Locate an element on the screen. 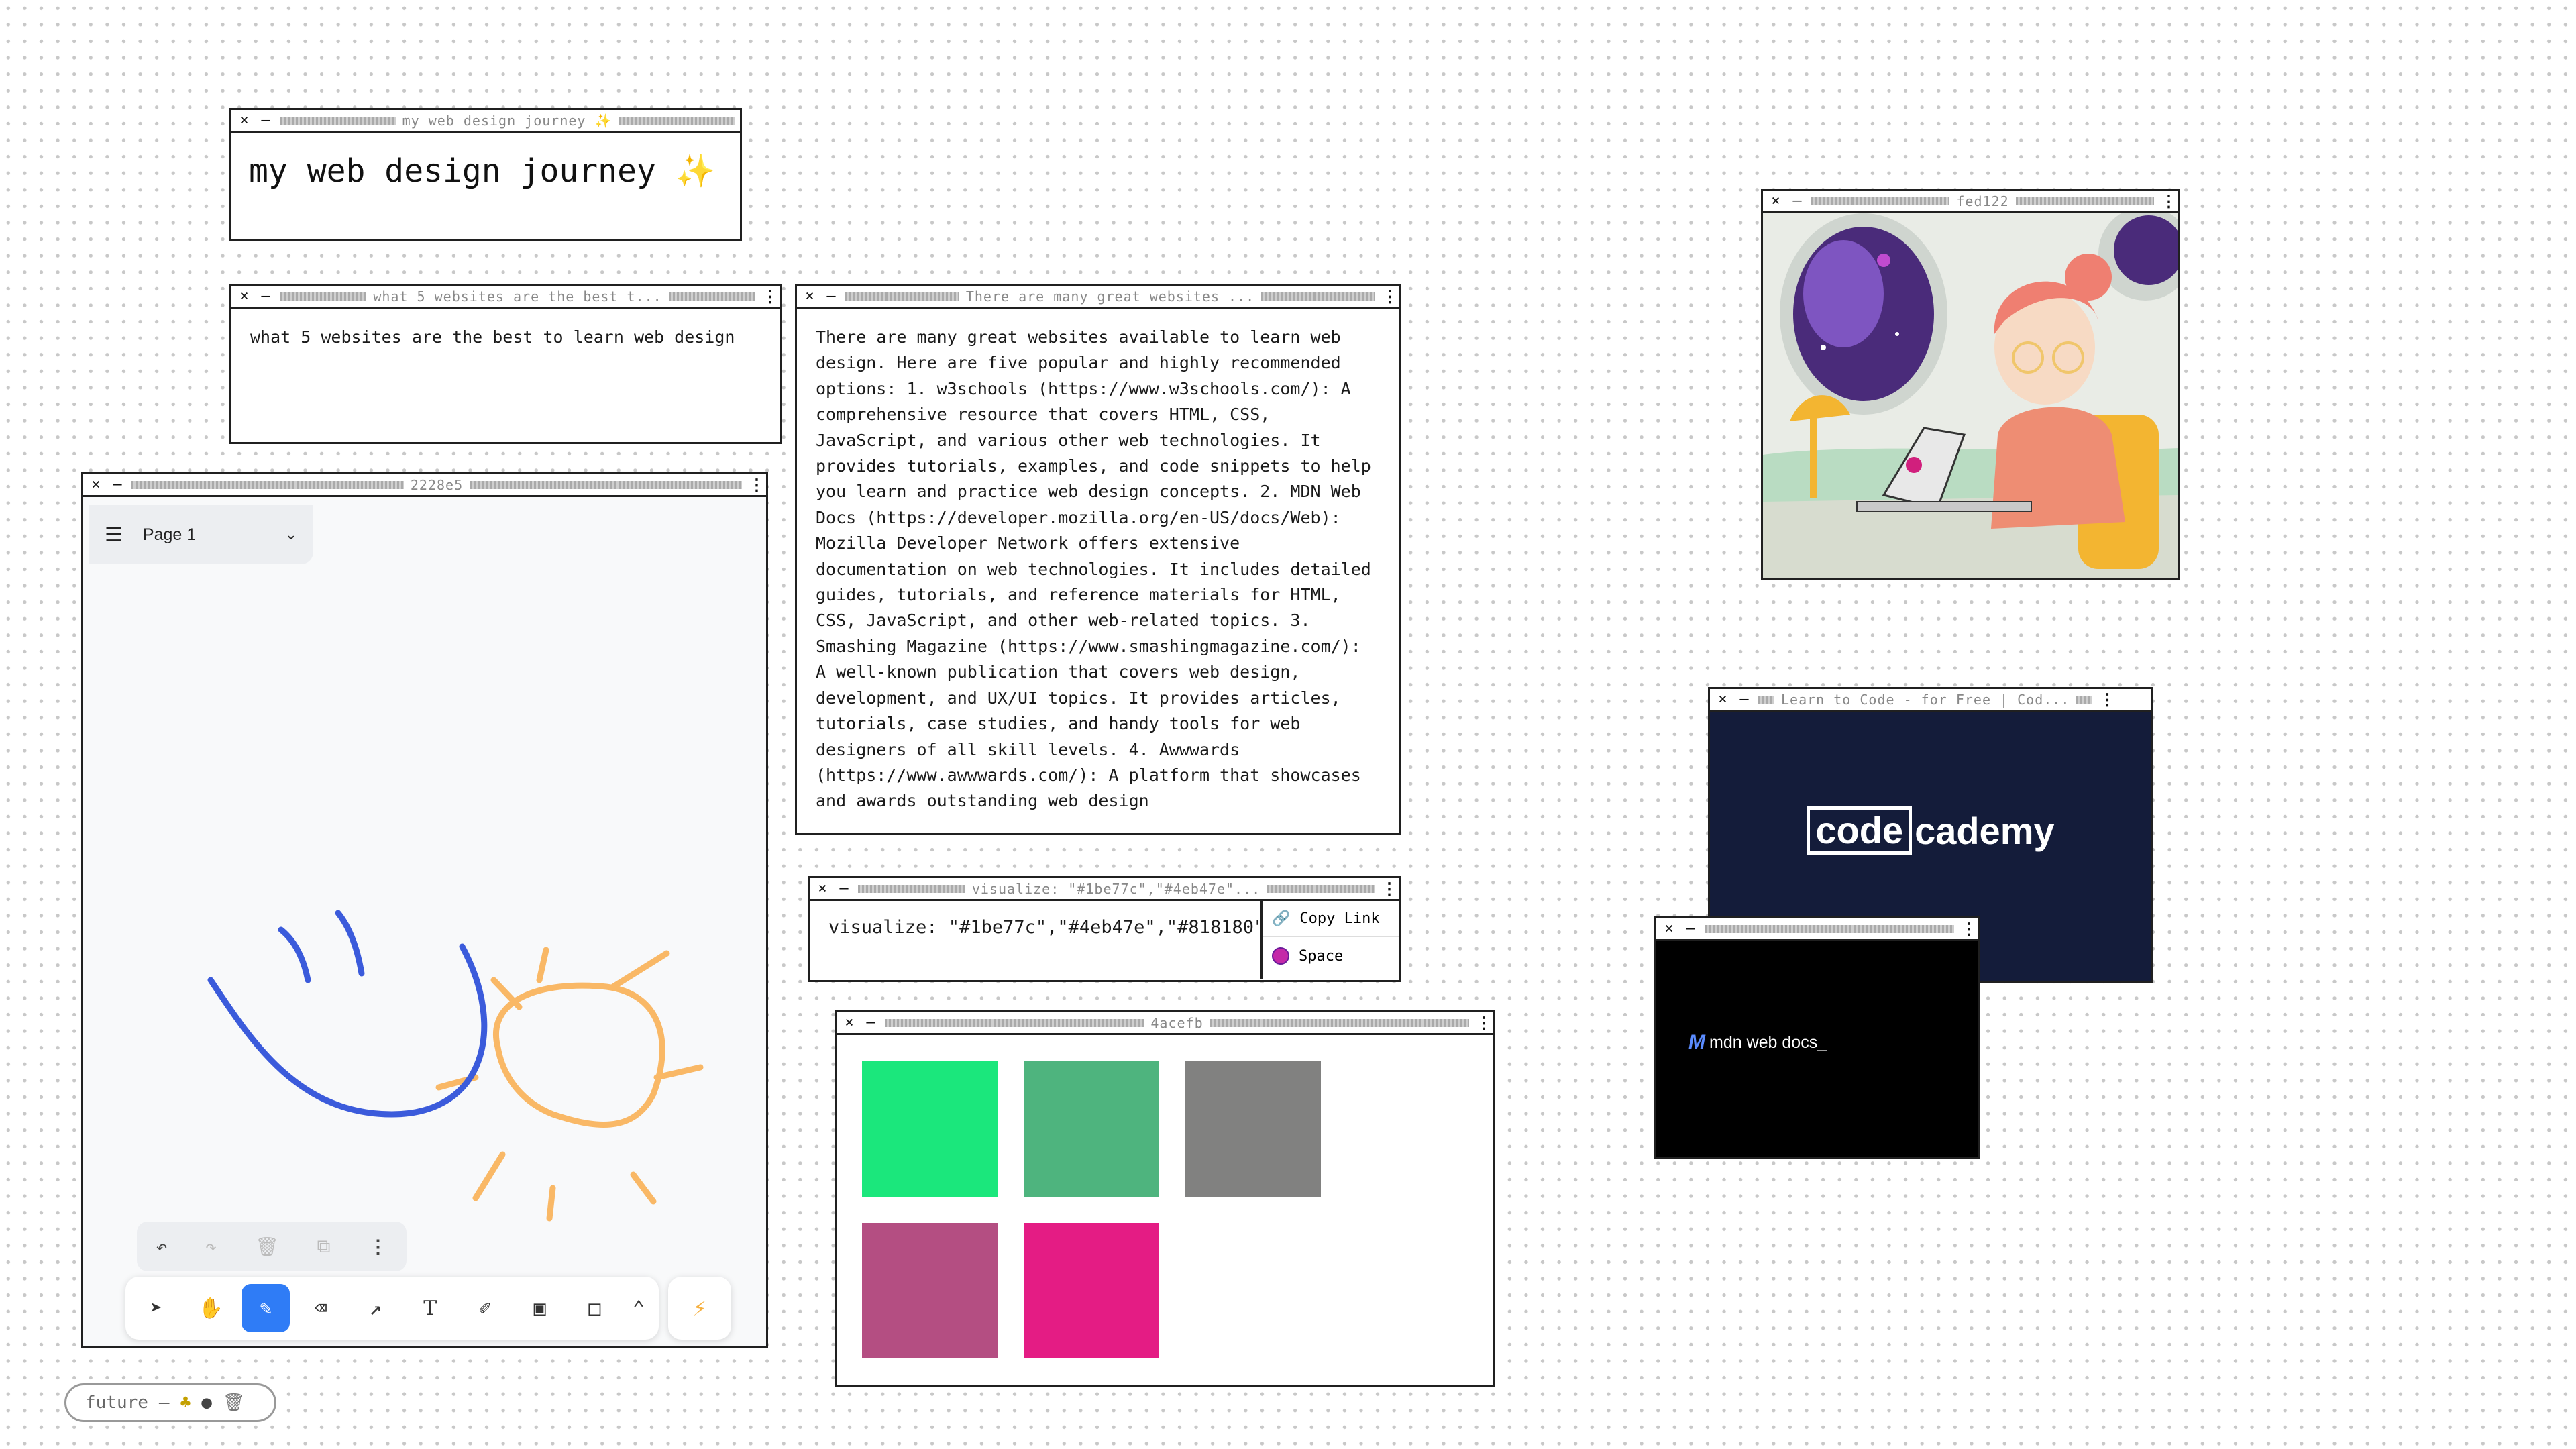 The image size is (2576, 1449). arrow-tool-icon: ↗ is located at coordinates (376, 1308).